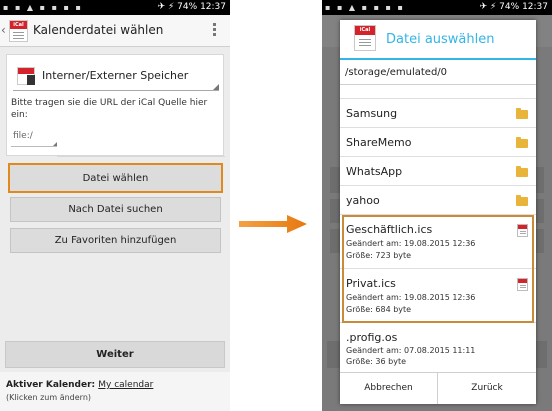 This screenshot has height=411, width=552. What do you see at coordinates (371, 283) in the screenshot?
I see `file-name: Privat.ics` at bounding box center [371, 283].